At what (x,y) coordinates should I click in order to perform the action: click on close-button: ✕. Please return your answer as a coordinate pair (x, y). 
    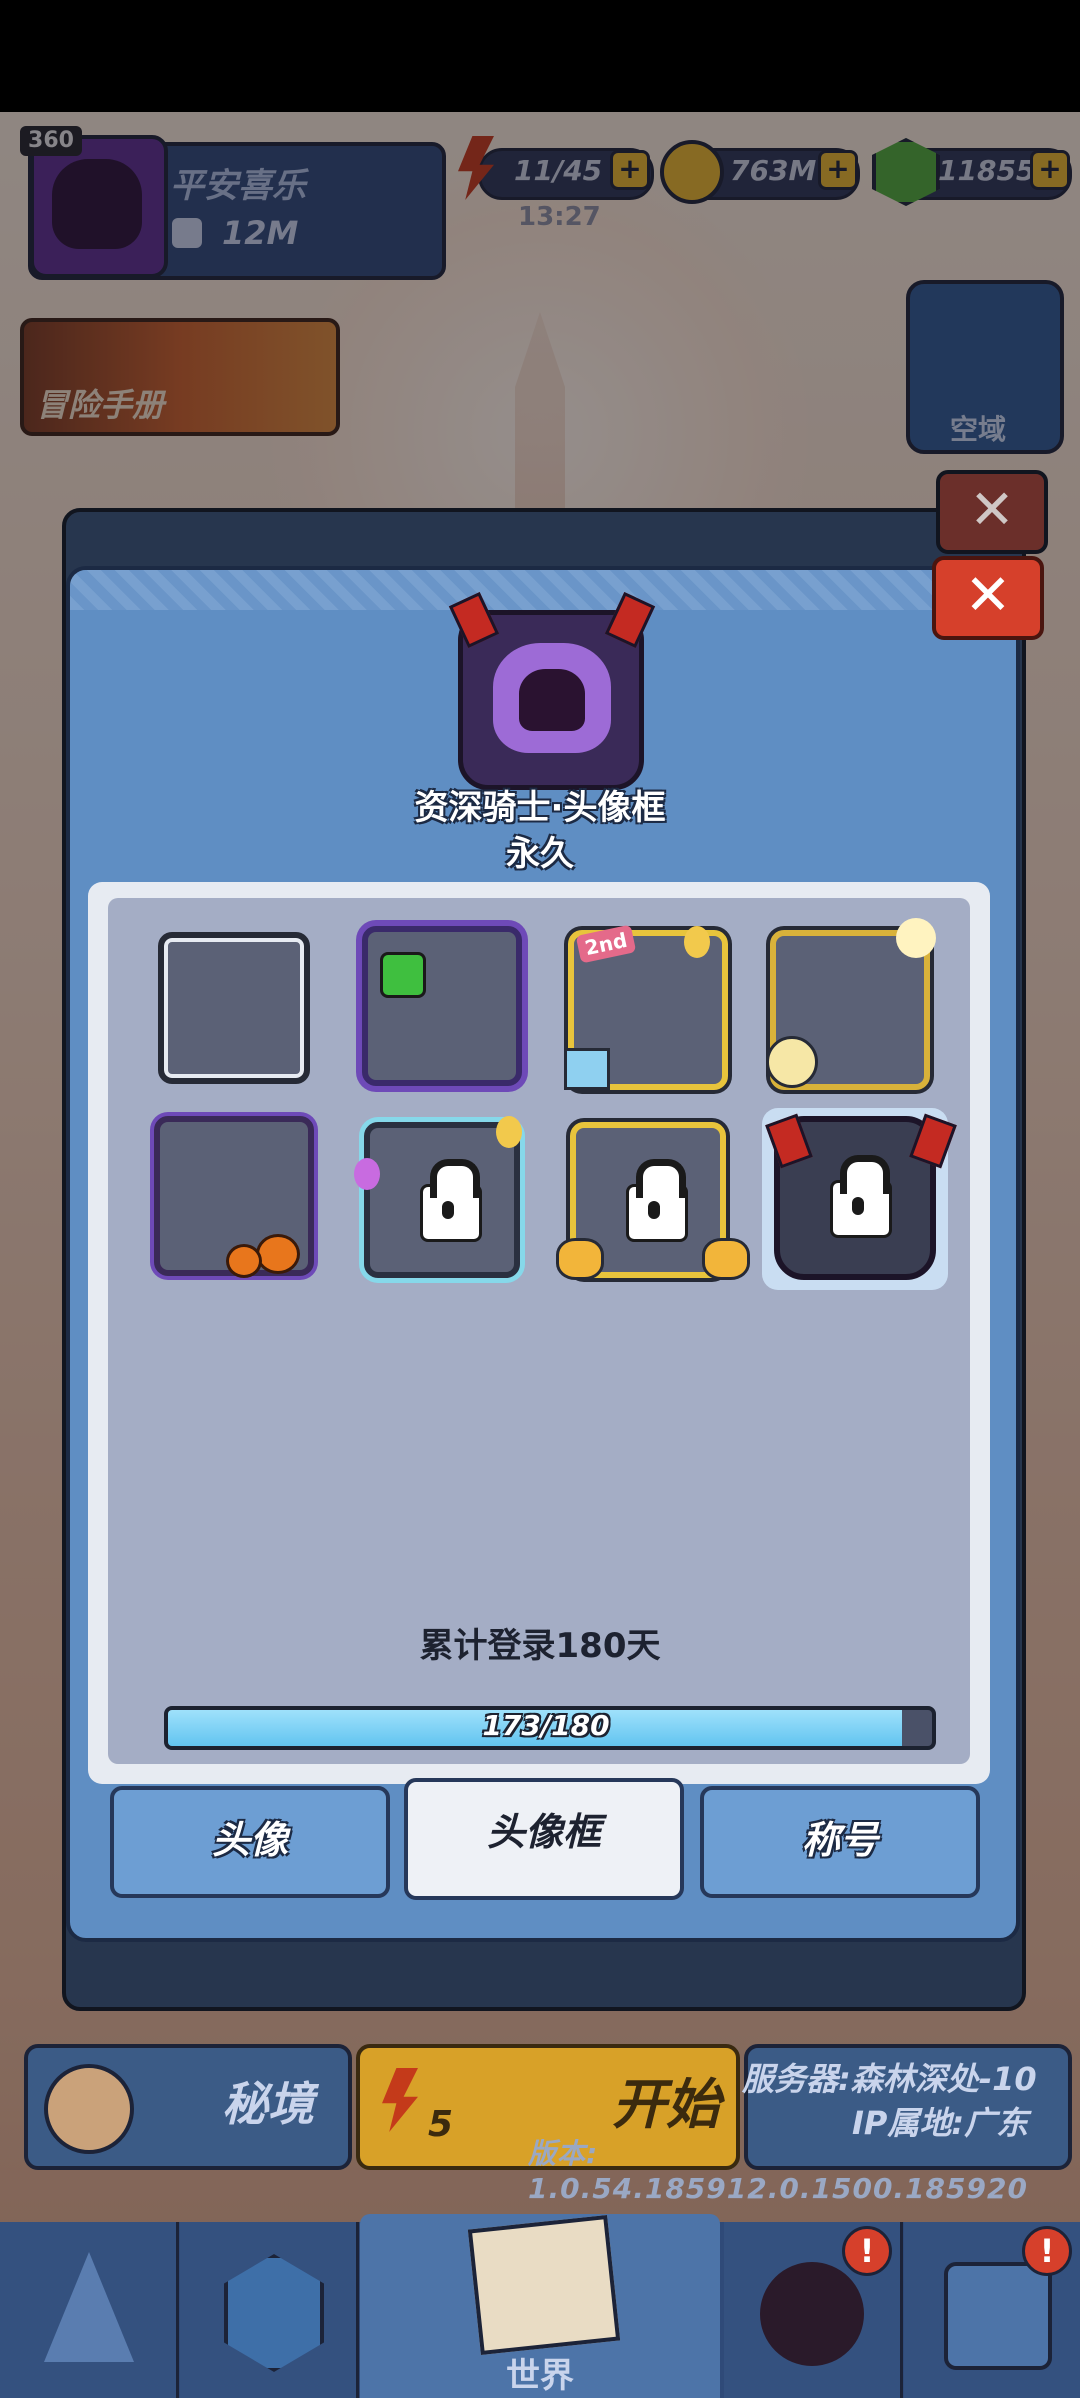
    Looking at the image, I should click on (988, 598).